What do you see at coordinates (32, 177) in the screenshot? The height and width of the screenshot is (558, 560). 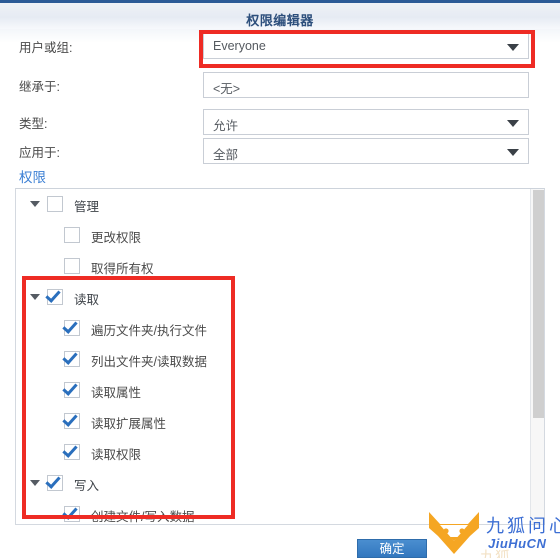 I see `permissions-section-label: 权限` at bounding box center [32, 177].